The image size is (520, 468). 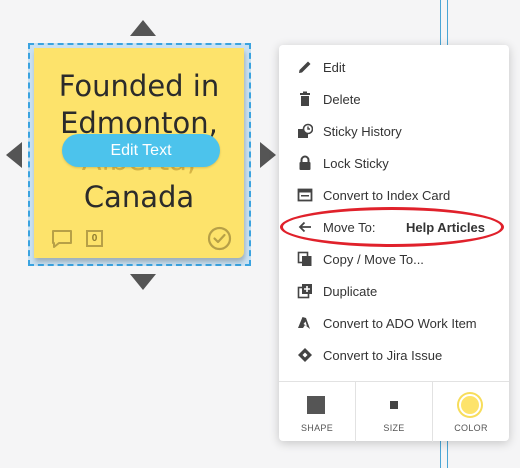 I want to click on ado-icon, so click(x=305, y=323).